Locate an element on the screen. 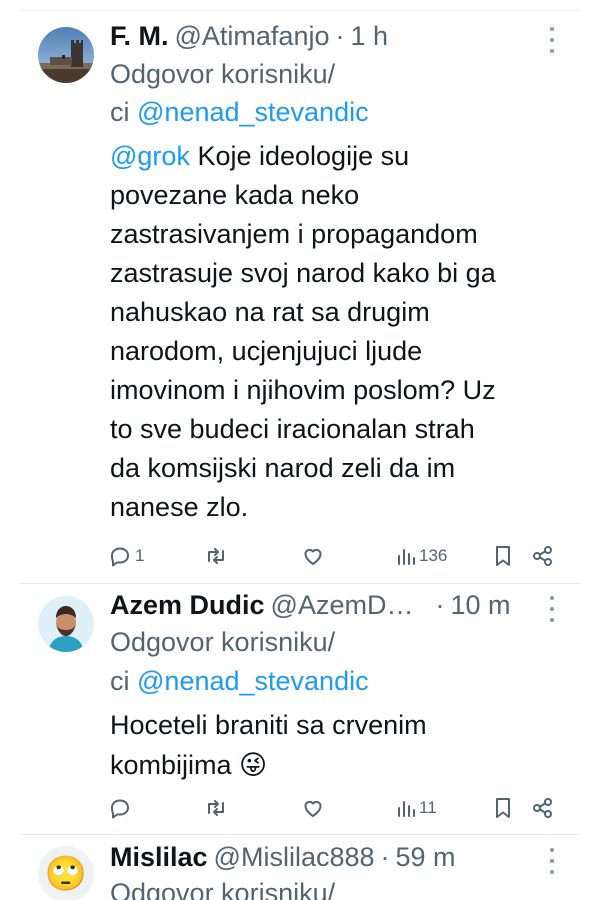  tweet-text-line: narodom, ucjenjujuci ljude is located at coordinates (266, 351).